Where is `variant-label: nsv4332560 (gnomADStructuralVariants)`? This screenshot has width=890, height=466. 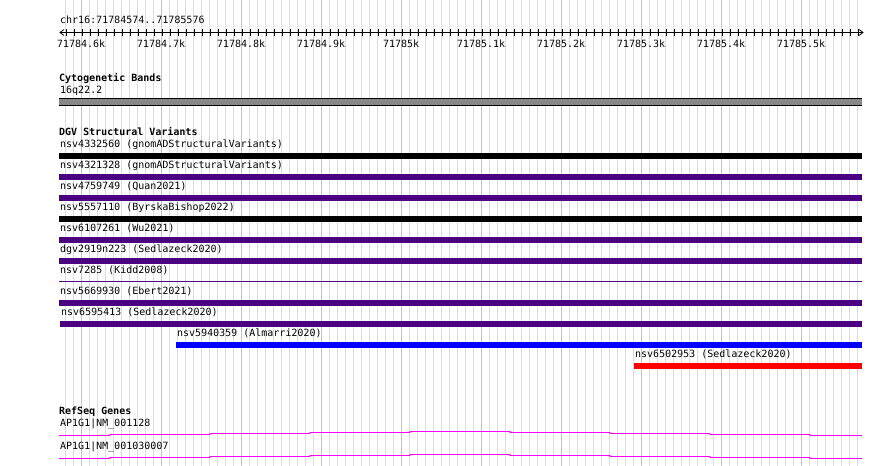 variant-label: nsv4332560 (gnomADStructuralVariants) is located at coordinates (171, 145).